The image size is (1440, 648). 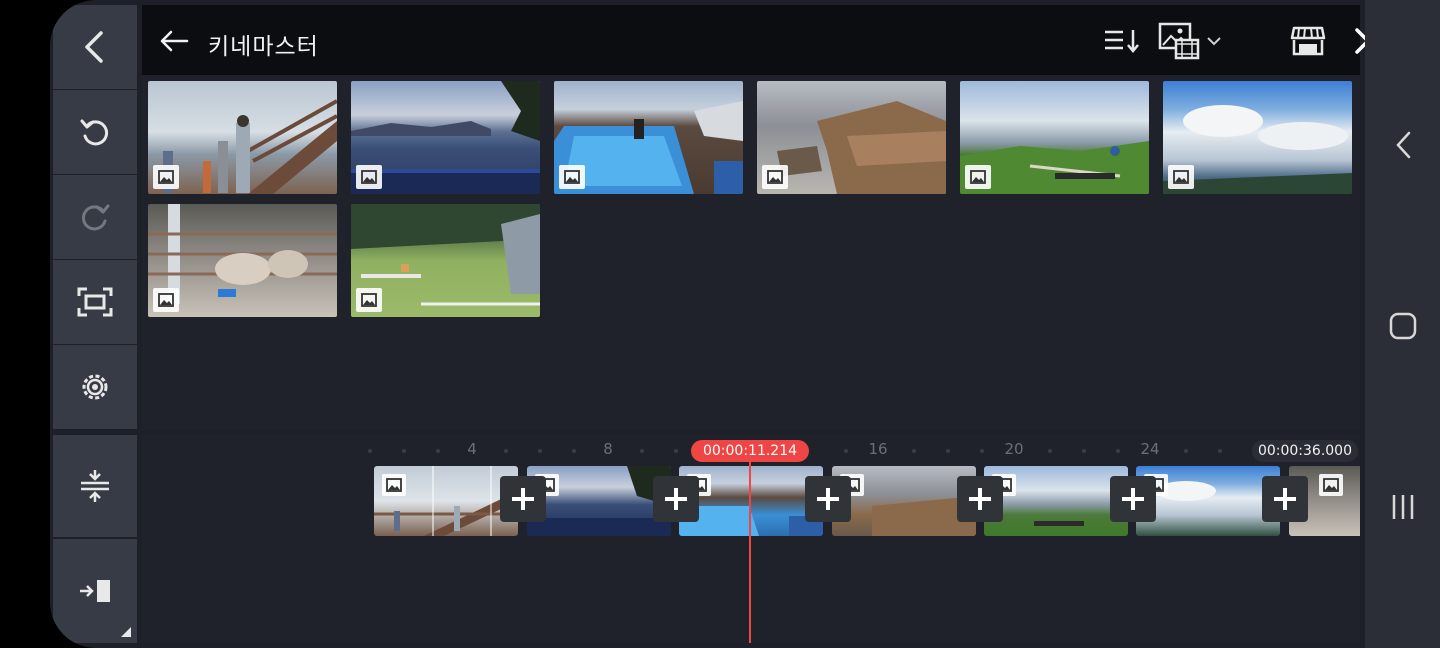 I want to click on folder-back-button, so click(x=174, y=41).